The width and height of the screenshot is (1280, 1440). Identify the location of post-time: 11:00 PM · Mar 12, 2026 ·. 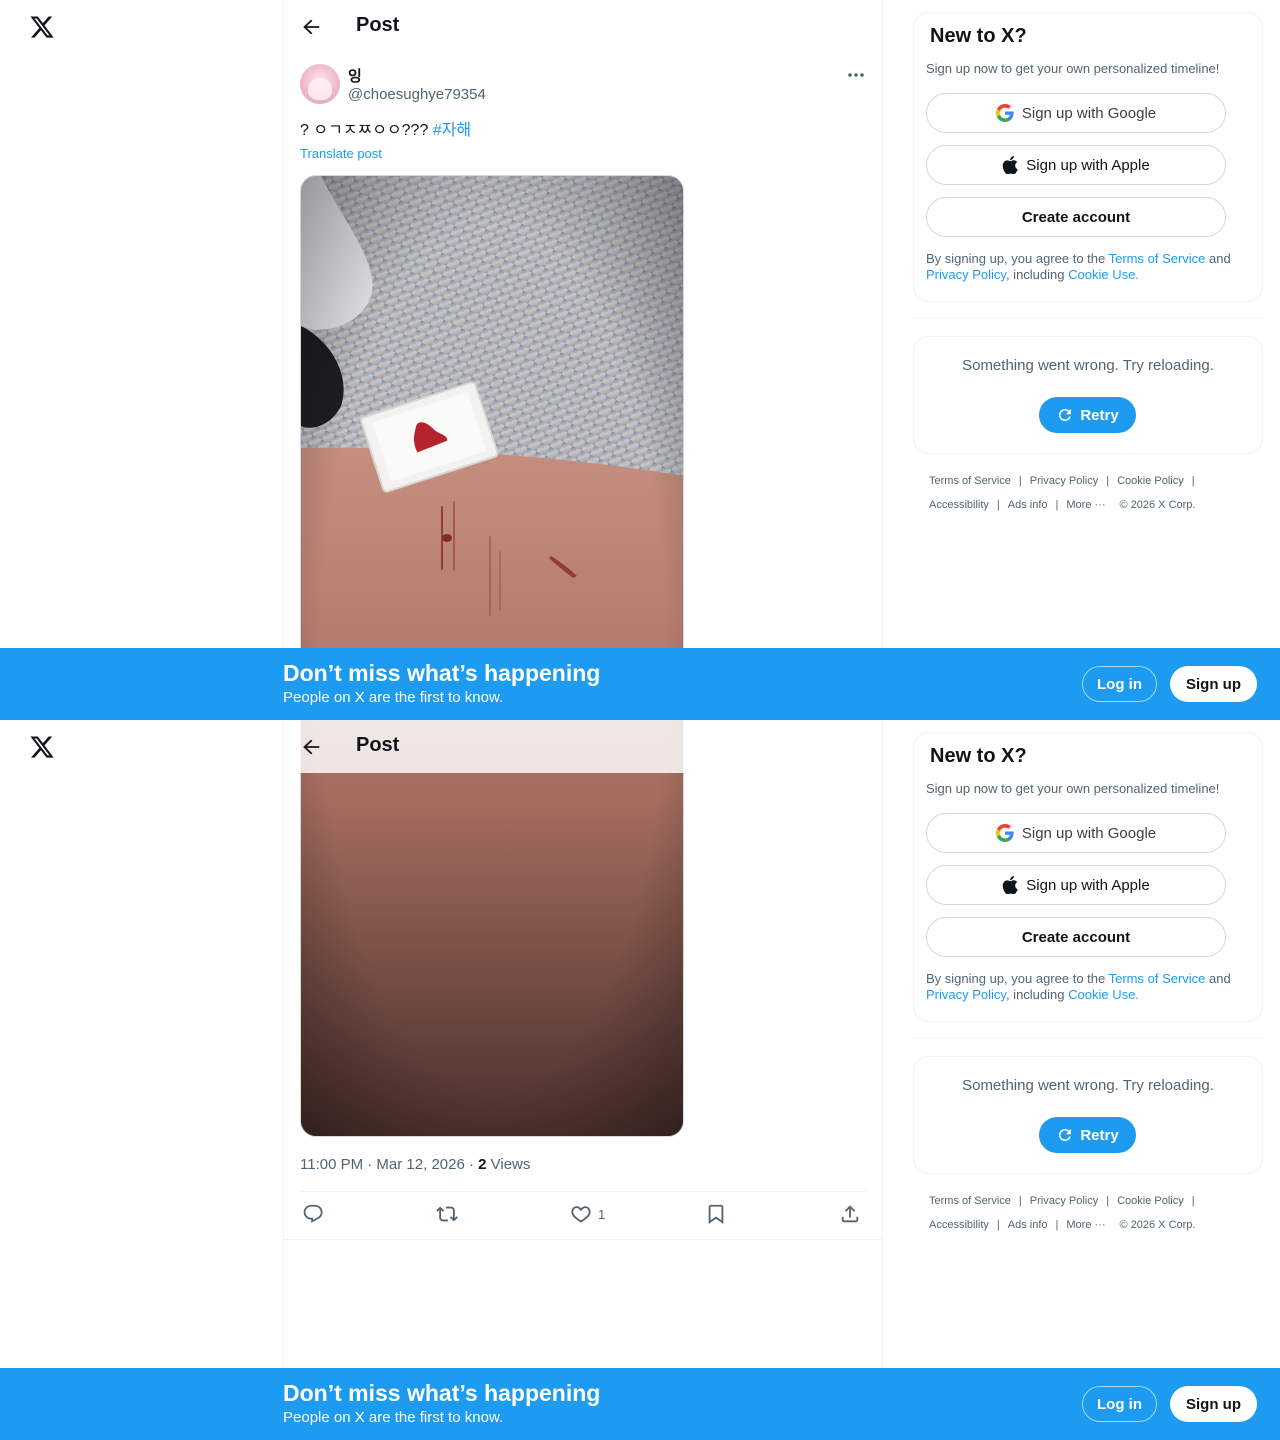
(389, 1164).